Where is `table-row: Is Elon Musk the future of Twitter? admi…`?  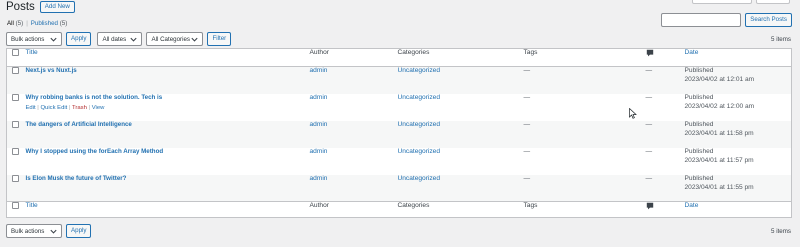
table-row: Is Elon Musk the future of Twitter? admi… is located at coordinates (399, 188).